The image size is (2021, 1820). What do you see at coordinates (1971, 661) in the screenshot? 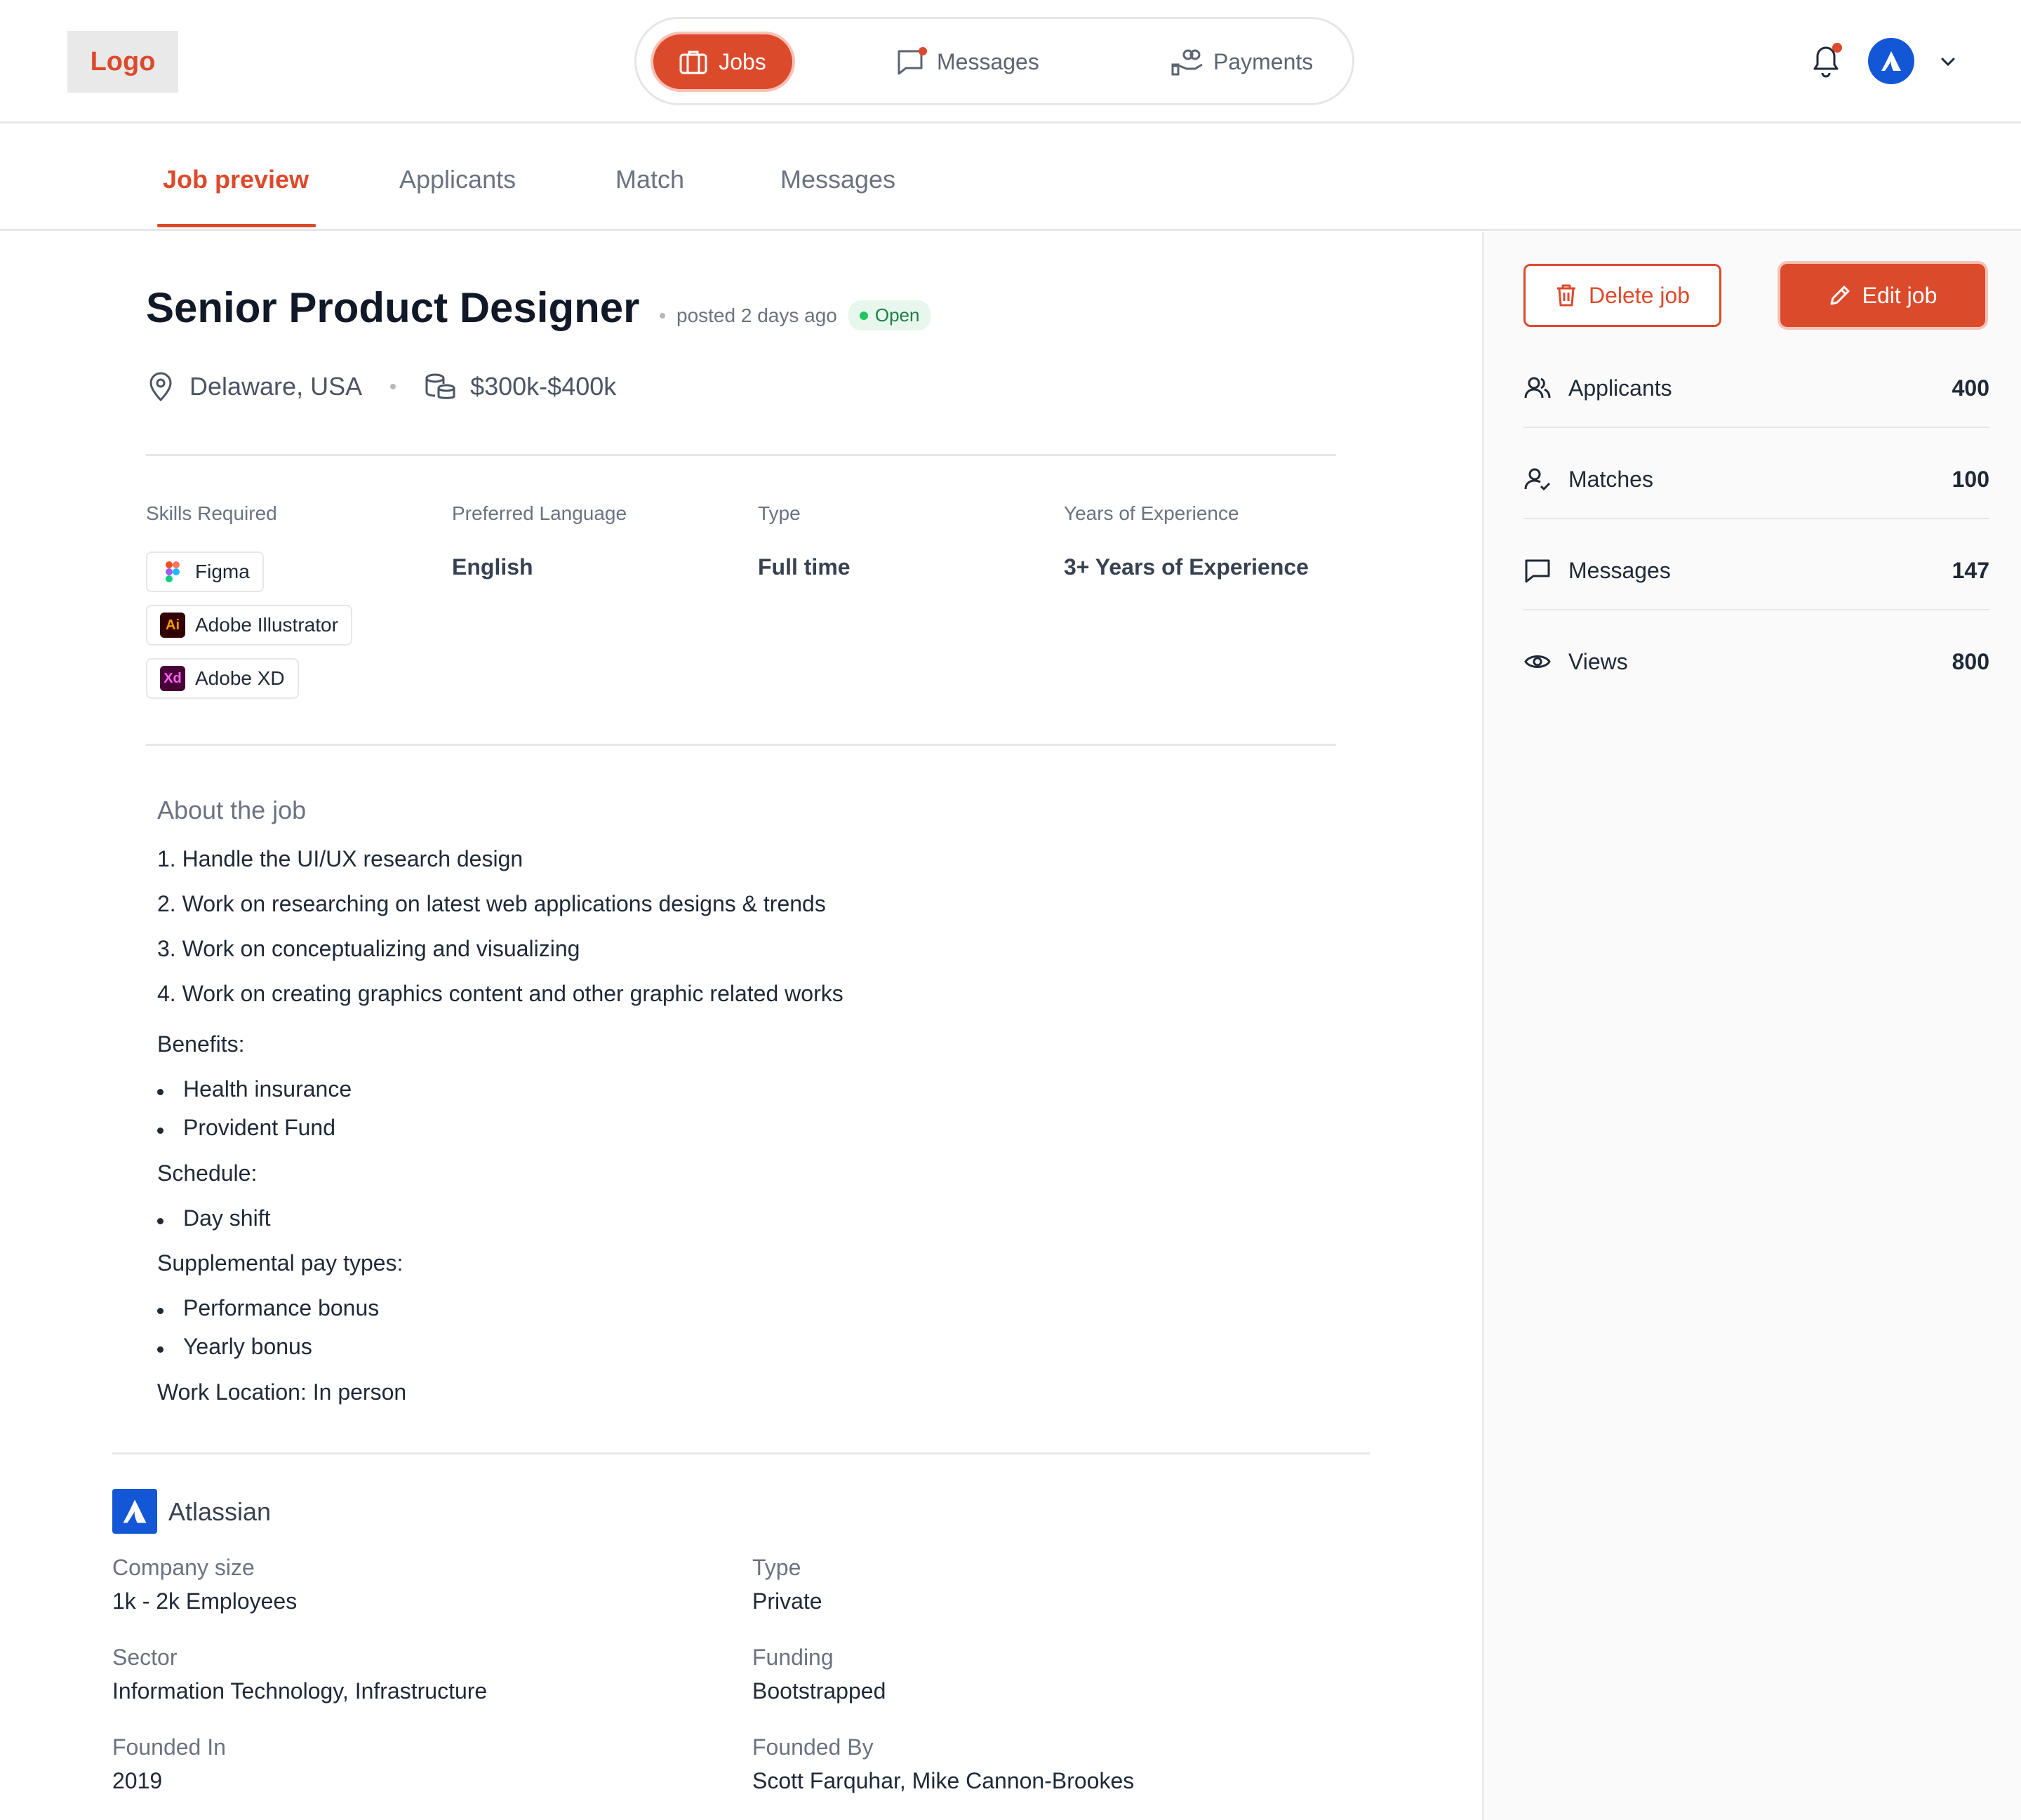
I see `stat-value: 800` at bounding box center [1971, 661].